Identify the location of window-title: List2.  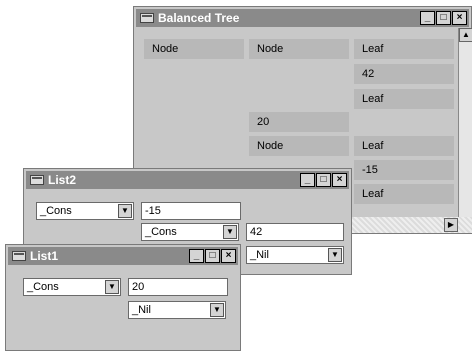
(62, 180).